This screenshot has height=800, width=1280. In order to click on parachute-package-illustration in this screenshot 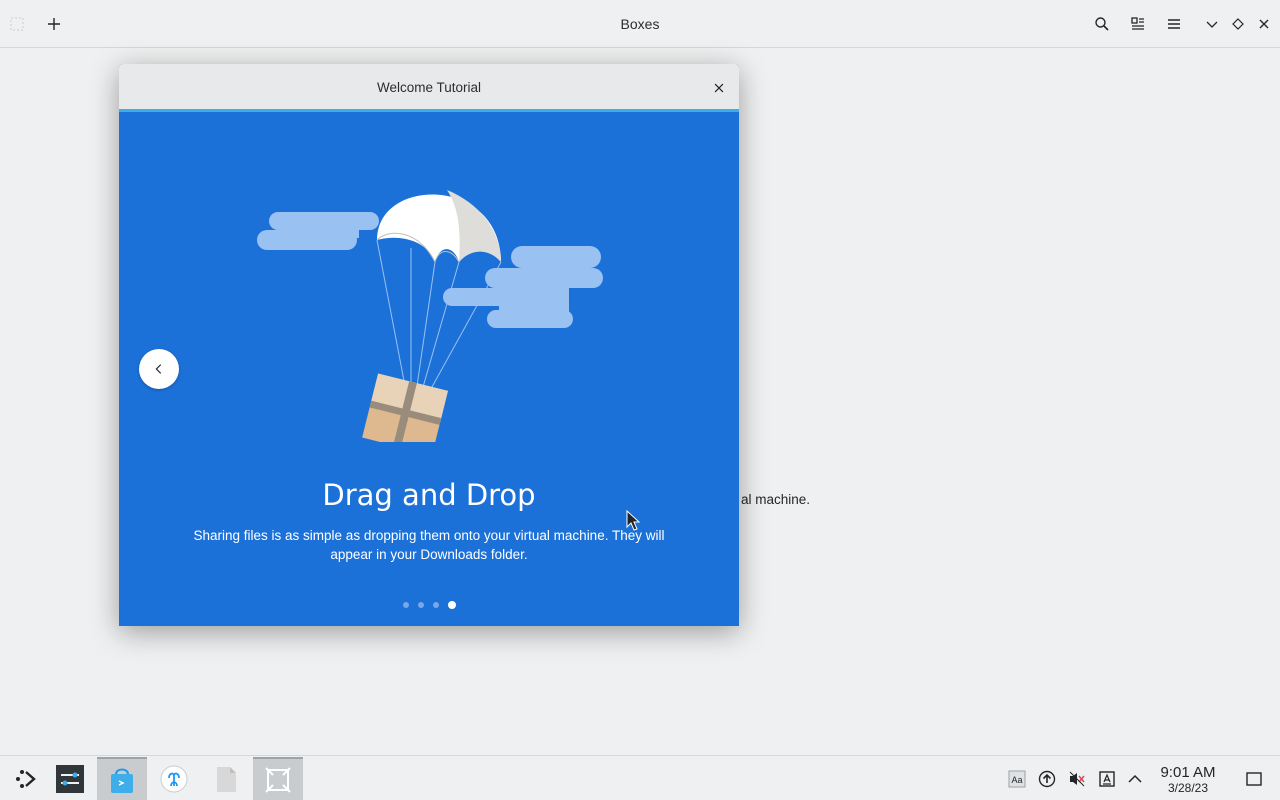, I will do `click(430, 316)`.